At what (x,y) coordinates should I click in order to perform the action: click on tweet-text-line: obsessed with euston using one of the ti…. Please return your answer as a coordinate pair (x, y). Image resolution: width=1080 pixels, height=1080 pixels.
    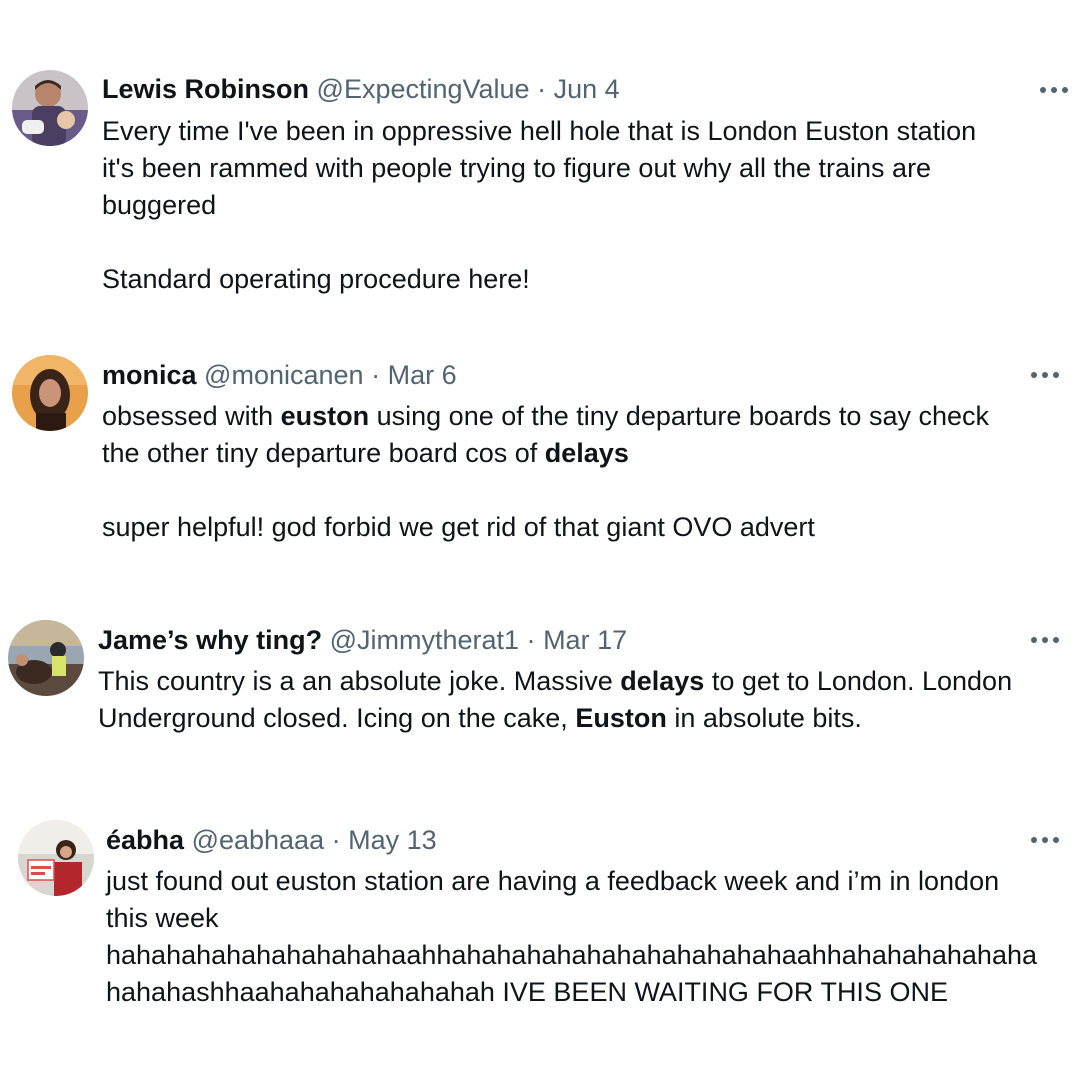
    Looking at the image, I should click on (546, 416).